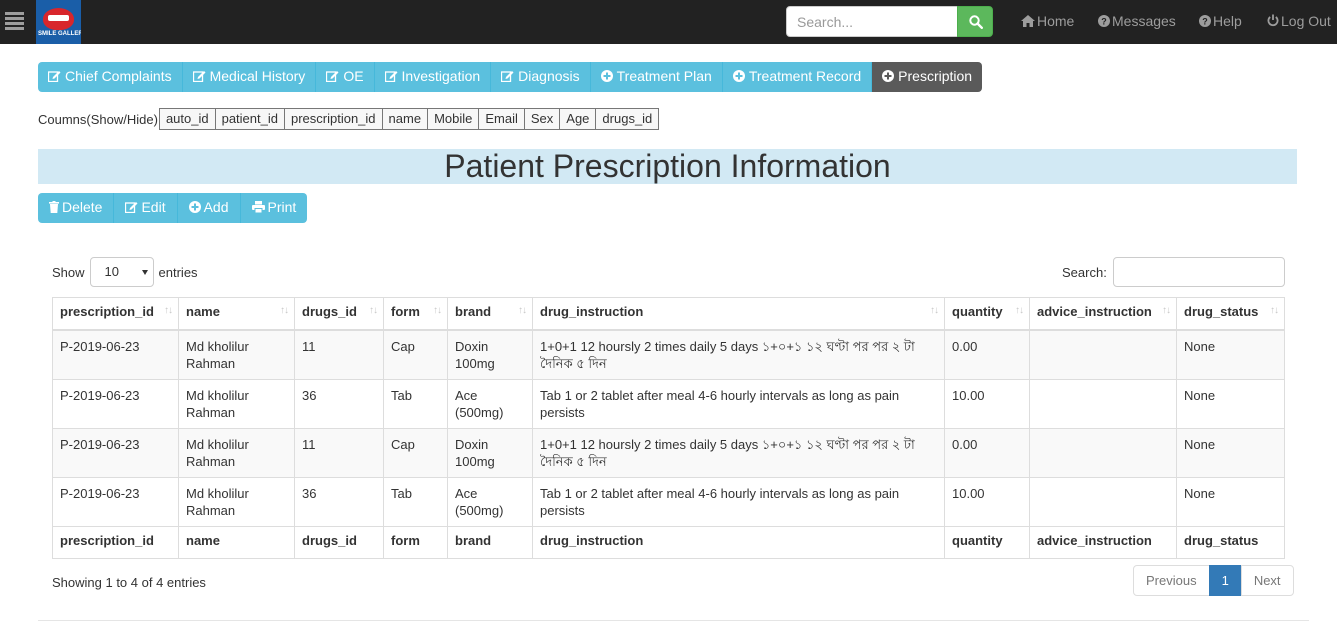 The image size is (1337, 623). I want to click on table-search-label: Search:, so click(1084, 272).